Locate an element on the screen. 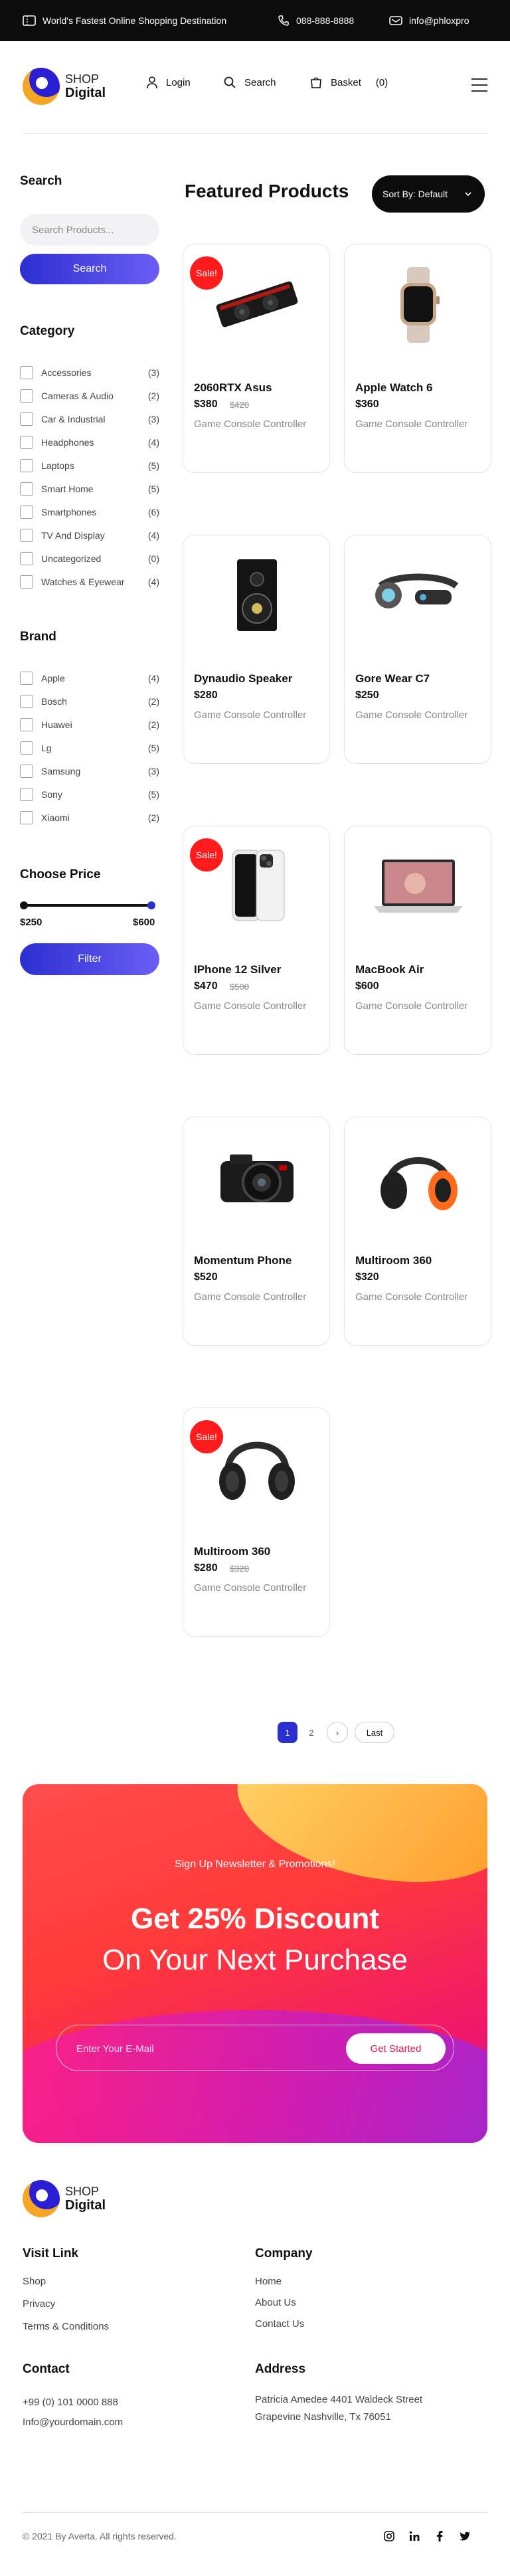  category-row: Uncategorized (0) is located at coordinates (89, 558).